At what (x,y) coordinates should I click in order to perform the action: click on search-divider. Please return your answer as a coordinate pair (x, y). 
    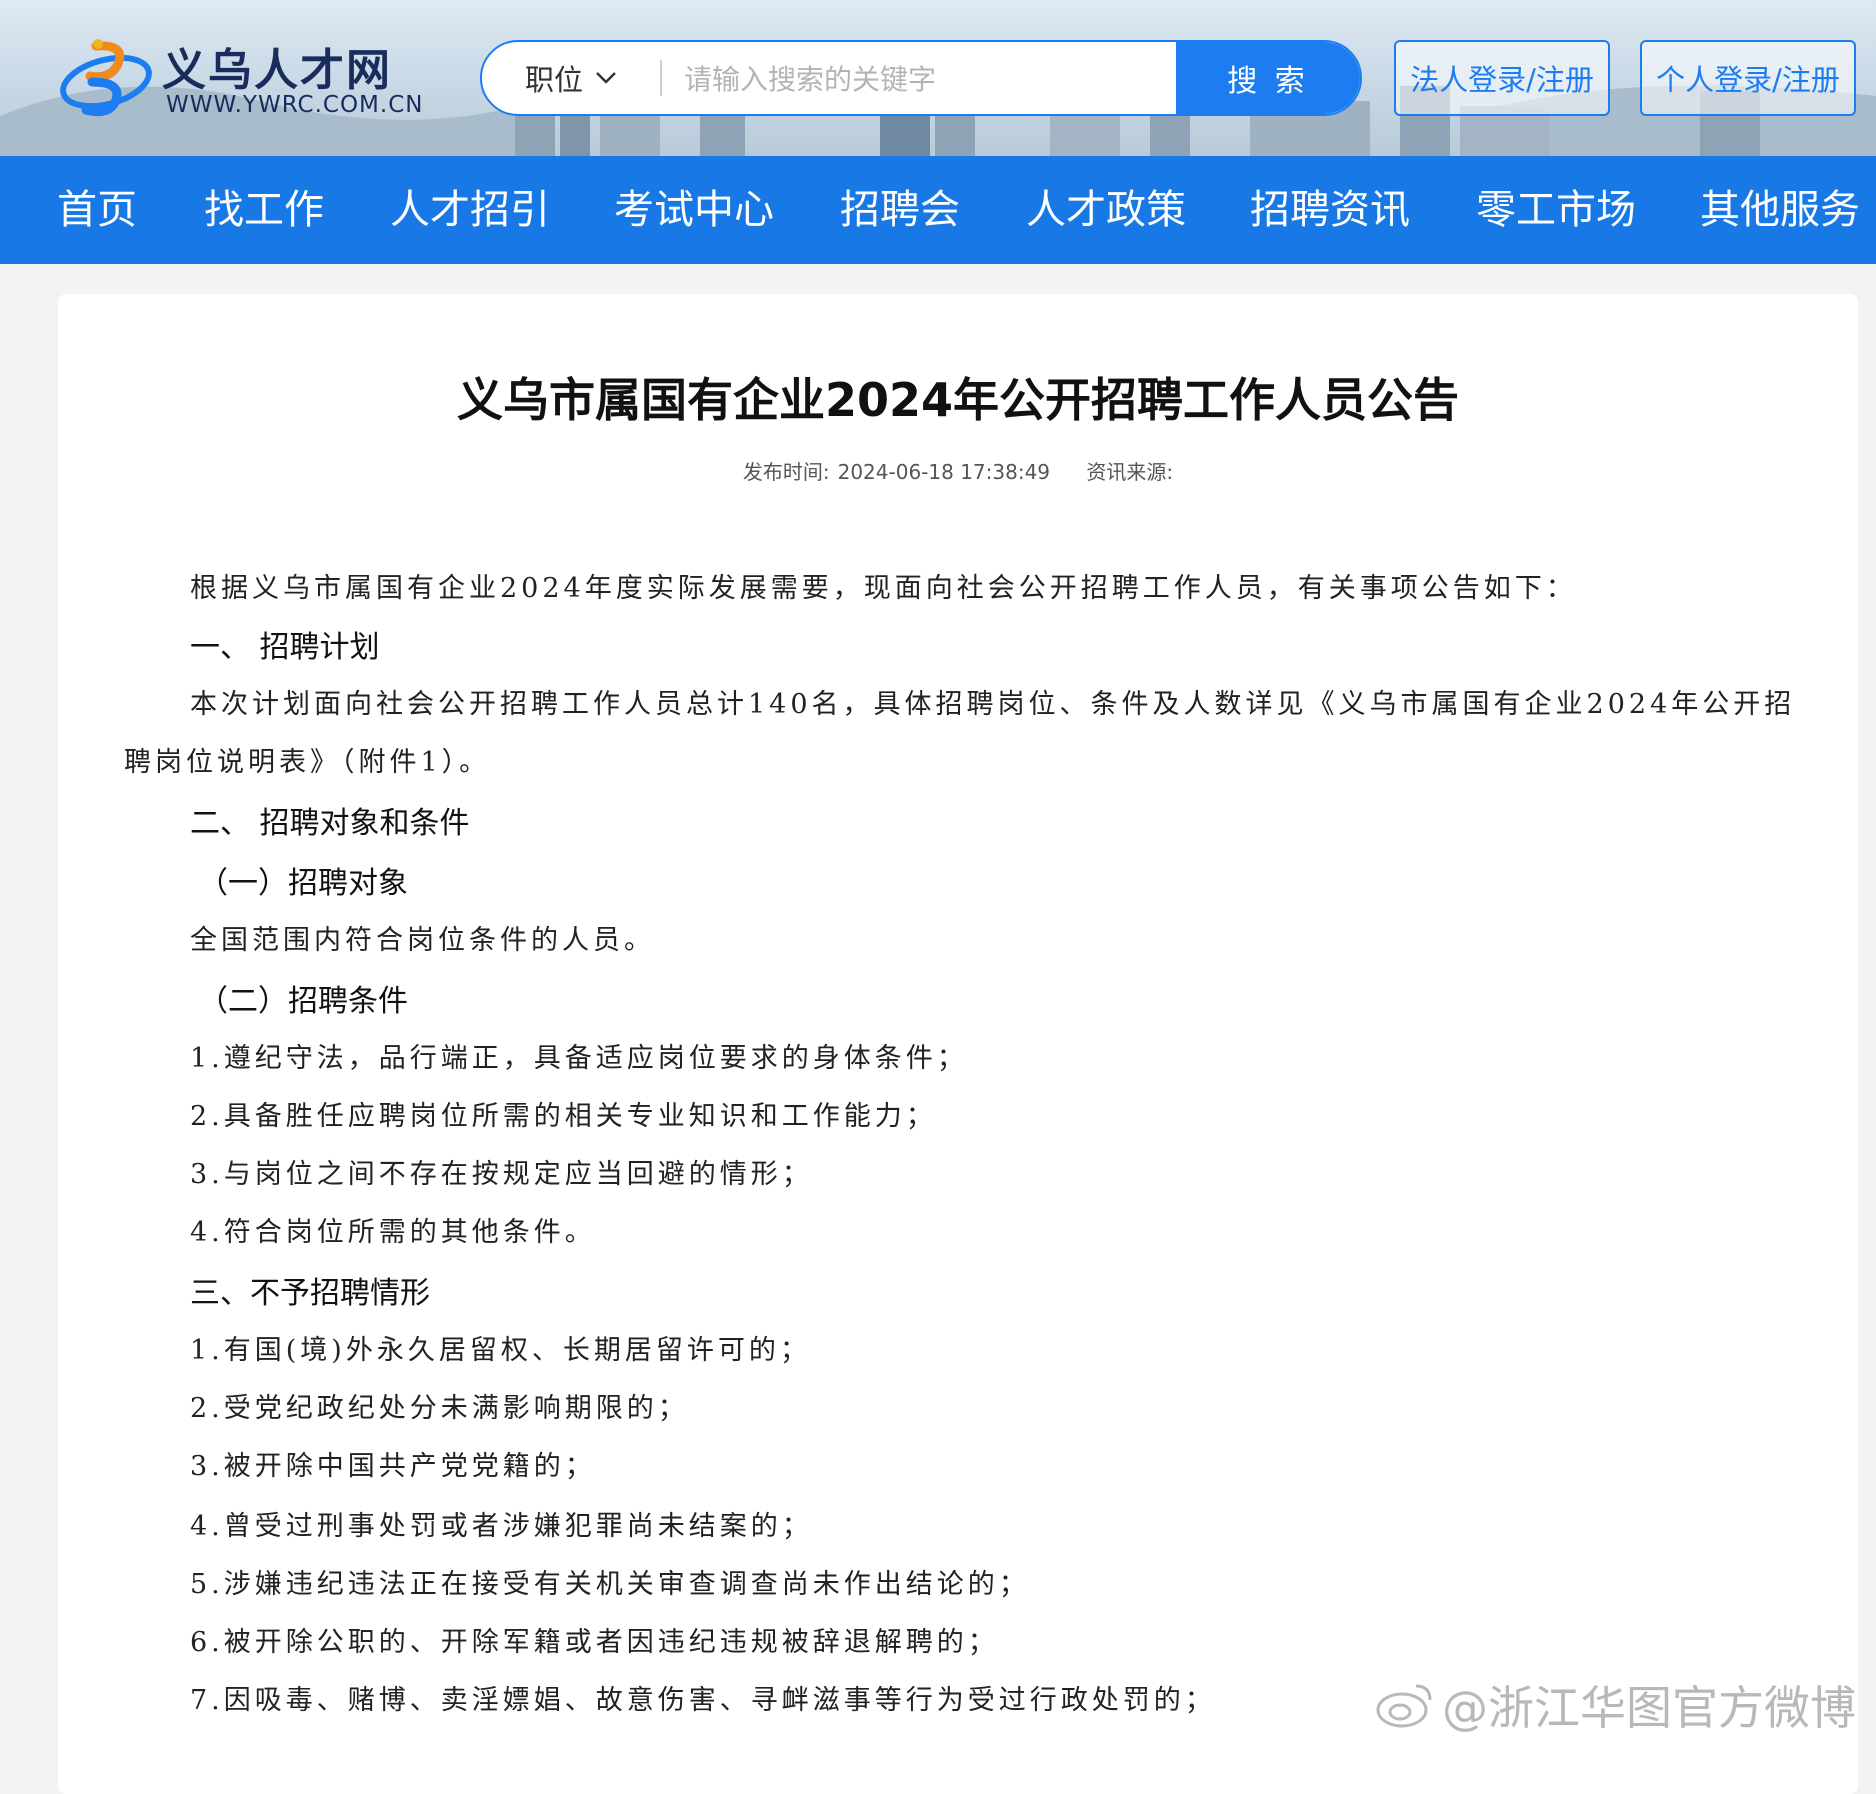
    Looking at the image, I should click on (661, 78).